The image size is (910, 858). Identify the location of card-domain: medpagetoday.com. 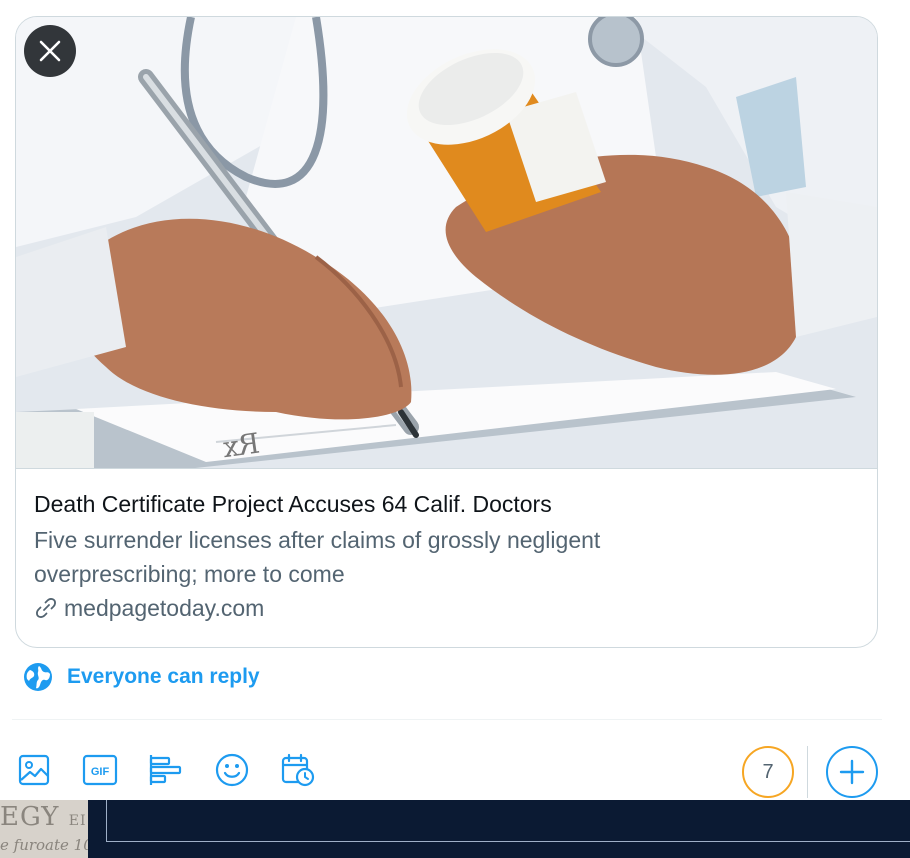
(446, 608).